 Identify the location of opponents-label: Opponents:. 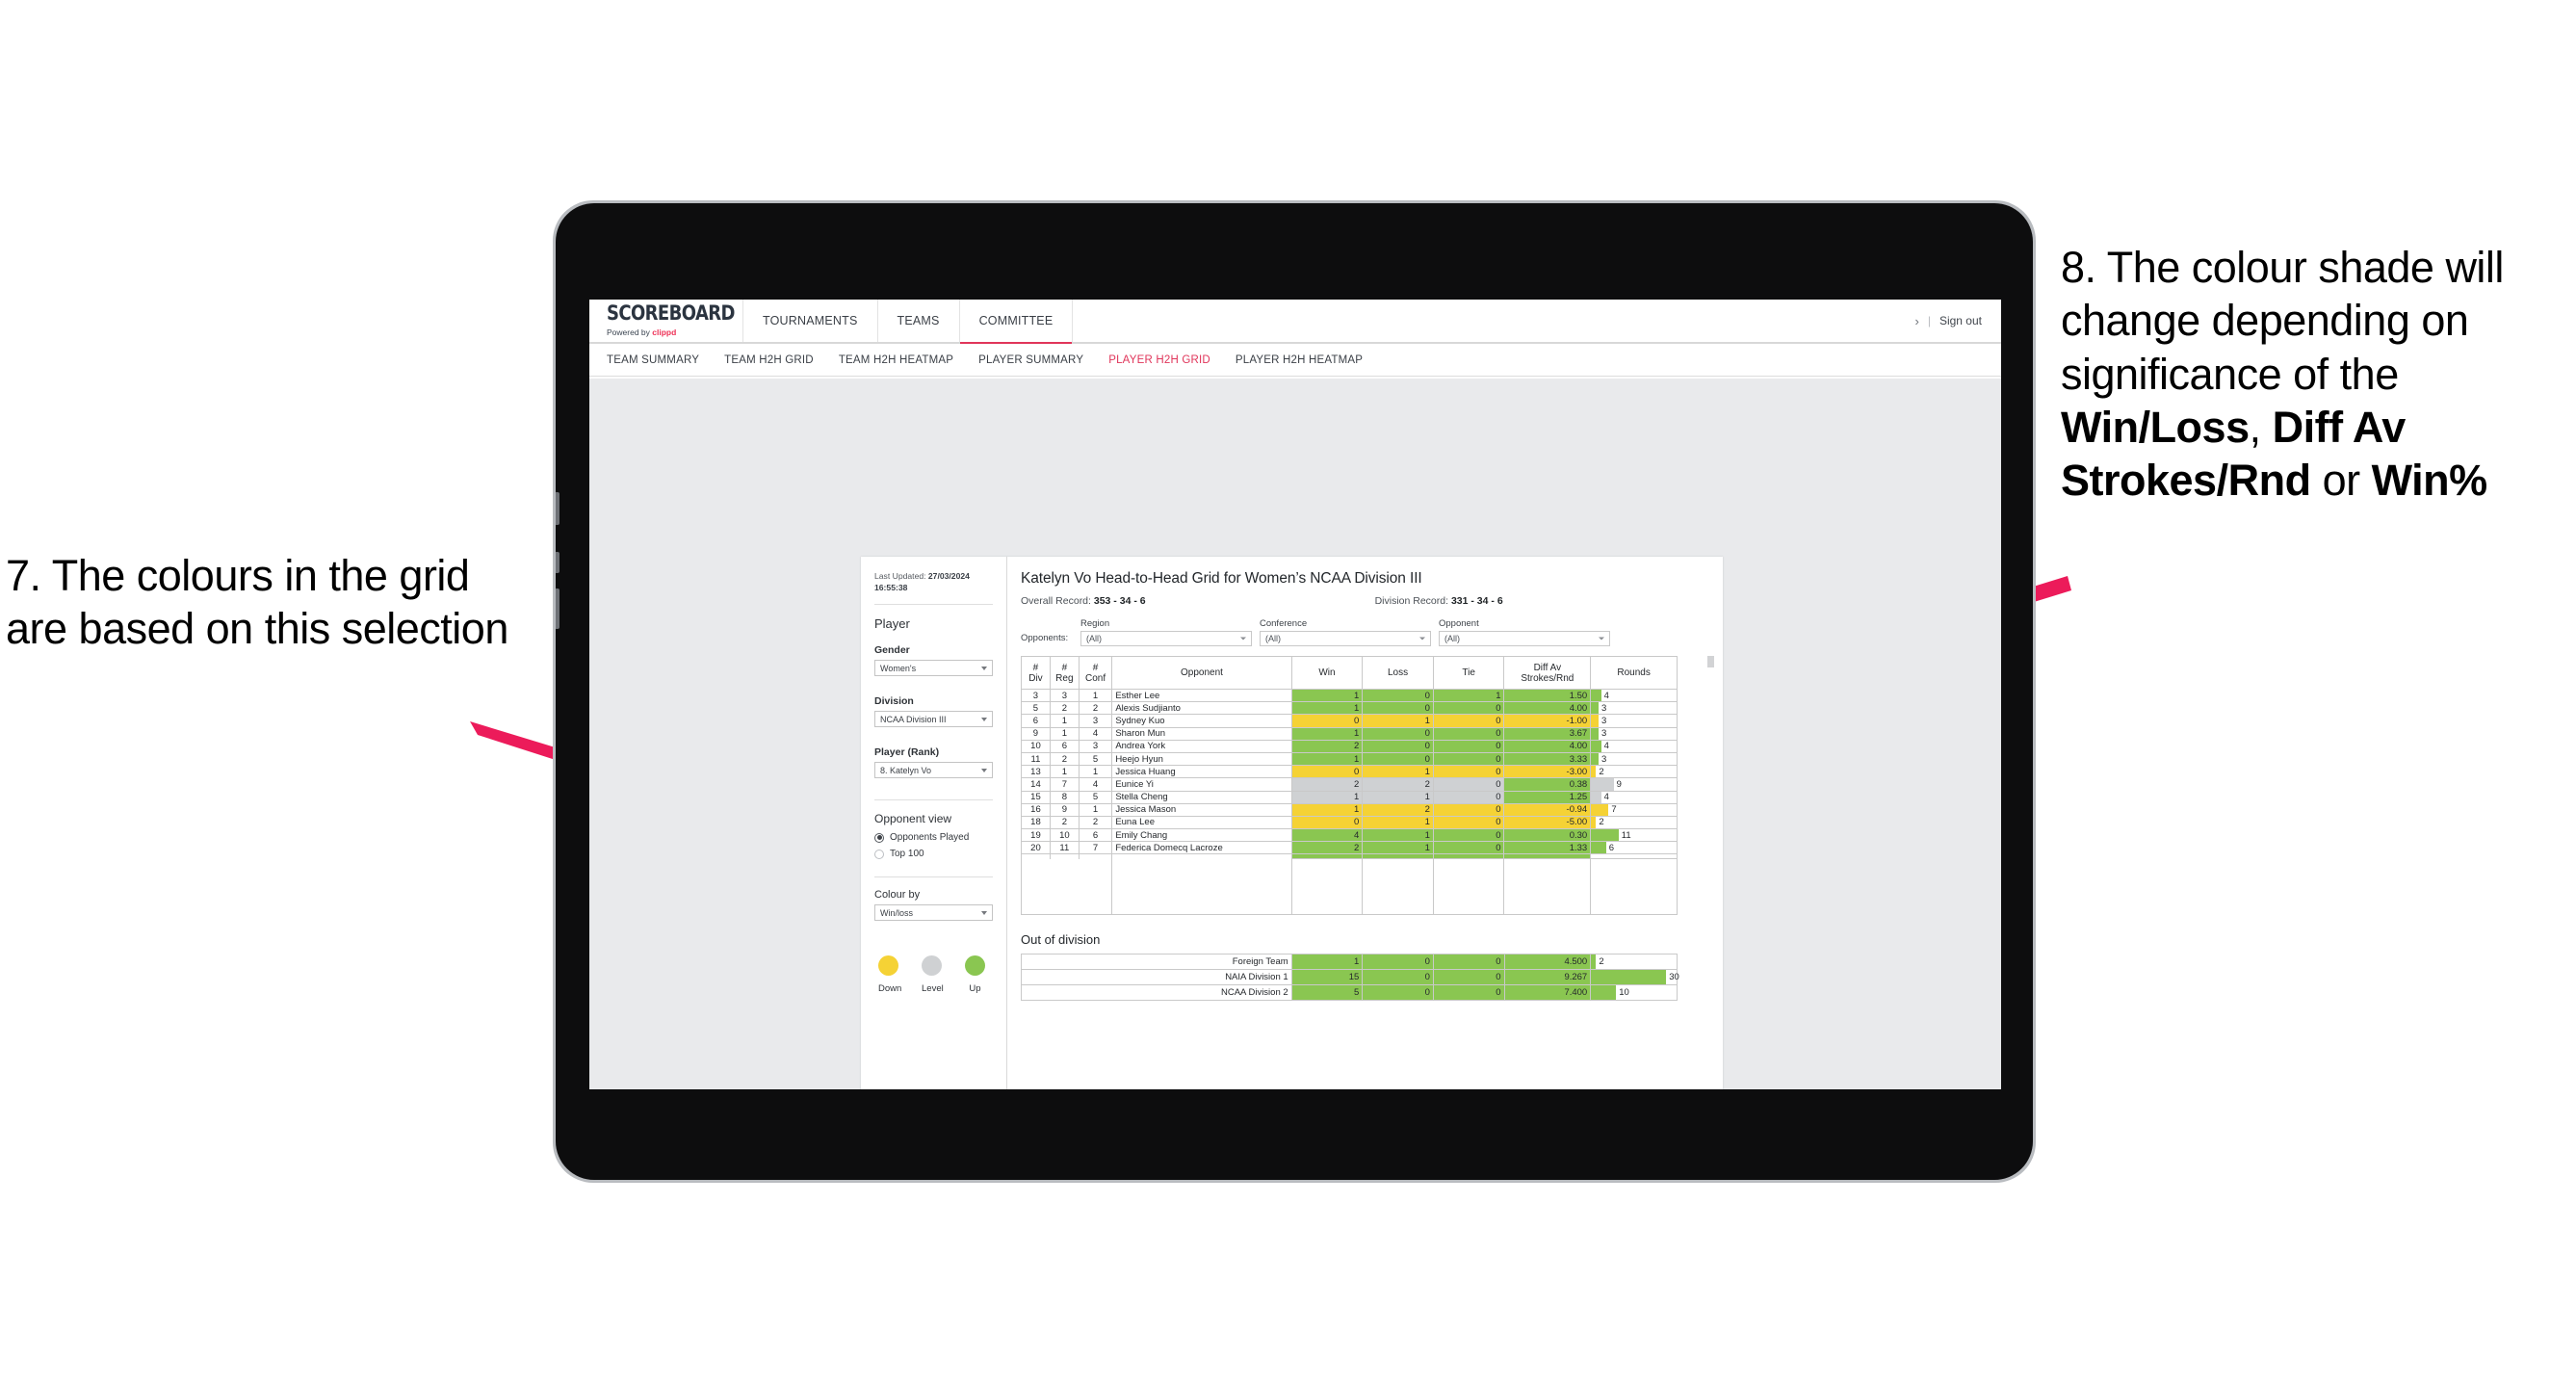
(1045, 638).